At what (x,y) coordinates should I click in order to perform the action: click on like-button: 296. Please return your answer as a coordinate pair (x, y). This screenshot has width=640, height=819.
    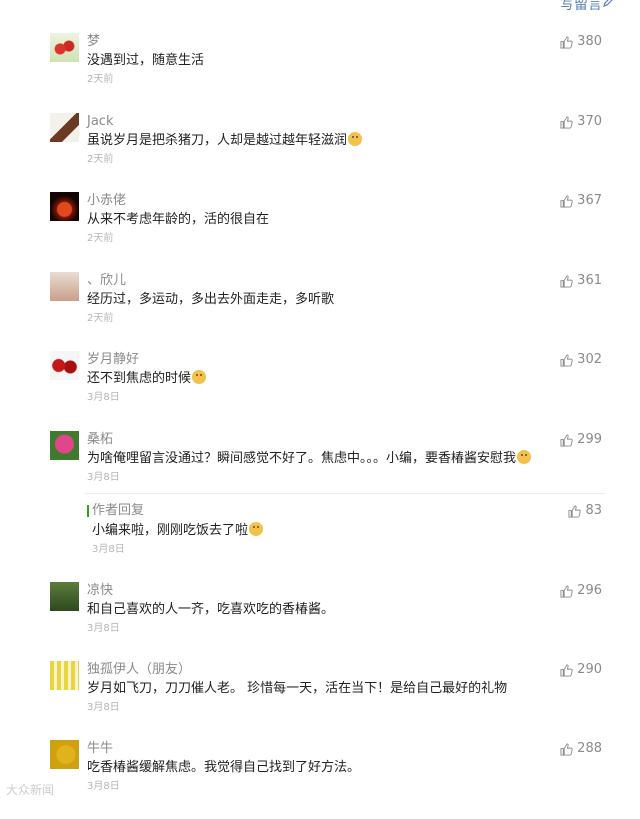
    Looking at the image, I should click on (581, 591).